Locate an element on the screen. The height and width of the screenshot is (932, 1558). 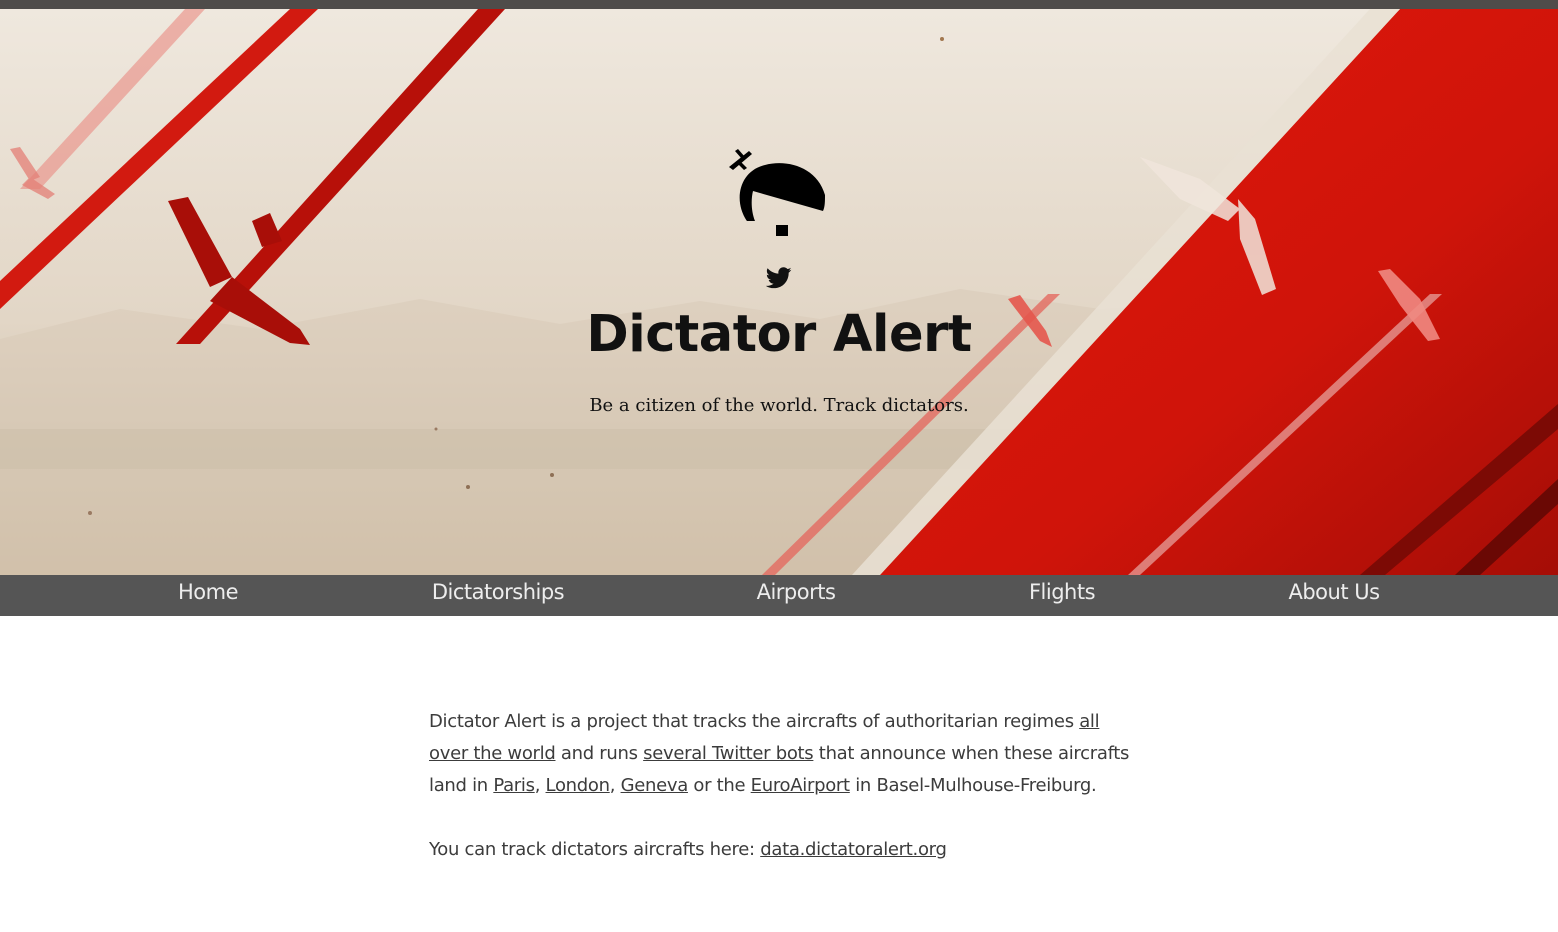
link-geneva: Geneva is located at coordinates (655, 785).